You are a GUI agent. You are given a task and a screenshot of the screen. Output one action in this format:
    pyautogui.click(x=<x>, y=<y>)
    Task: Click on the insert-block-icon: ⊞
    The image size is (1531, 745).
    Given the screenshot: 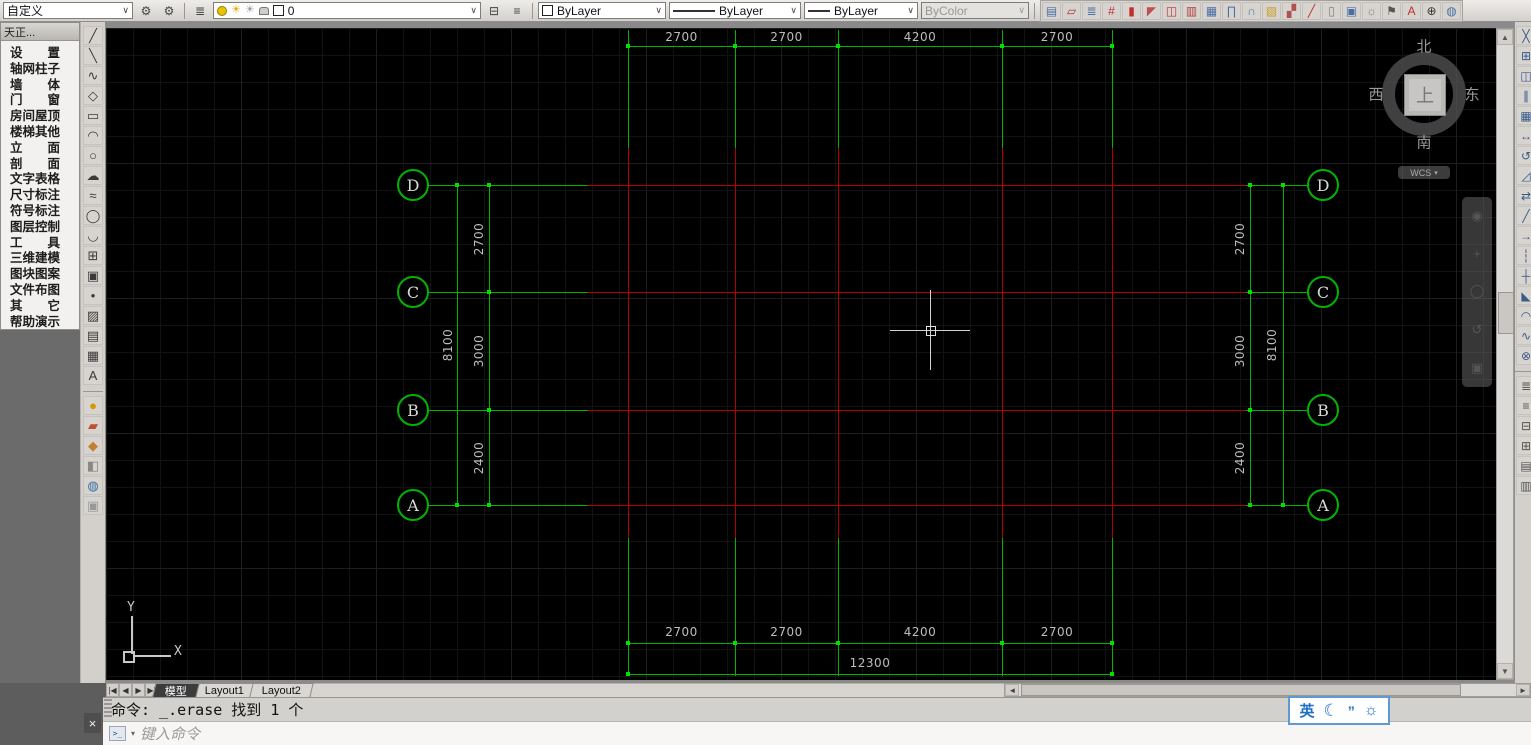 What is the action you would take?
    pyautogui.click(x=93, y=255)
    